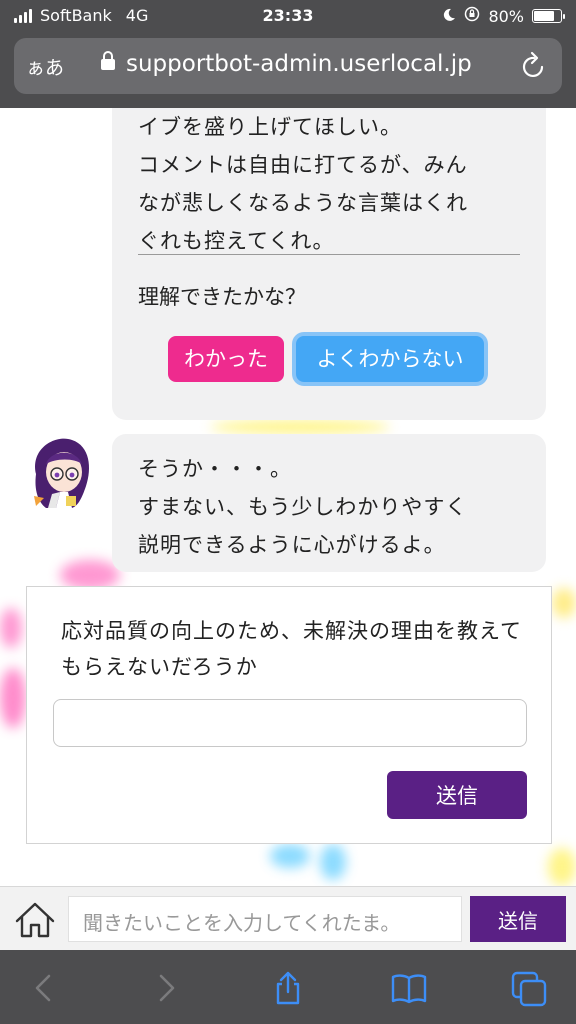 The width and height of the screenshot is (576, 1024). Describe the element at coordinates (288, 17) in the screenshot. I see `status-bar: SoftBank 4G 23:33 80%` at that location.